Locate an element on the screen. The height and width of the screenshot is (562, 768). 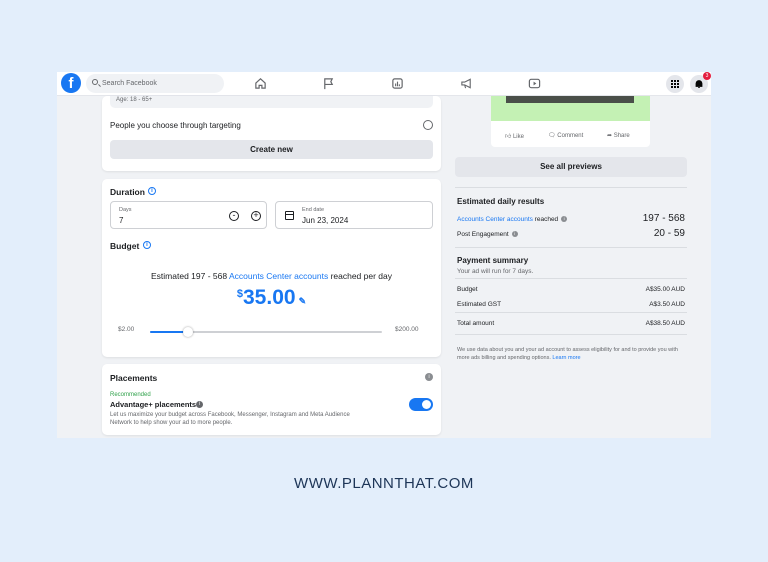
search-placeholder: Search Facebook is located at coordinates (129, 83).